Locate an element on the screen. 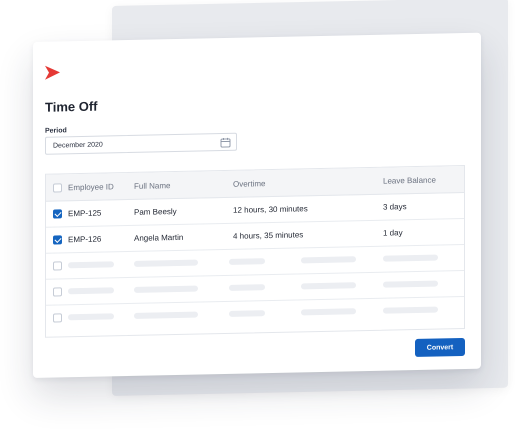  brand-logo-icon is located at coordinates (52, 72).